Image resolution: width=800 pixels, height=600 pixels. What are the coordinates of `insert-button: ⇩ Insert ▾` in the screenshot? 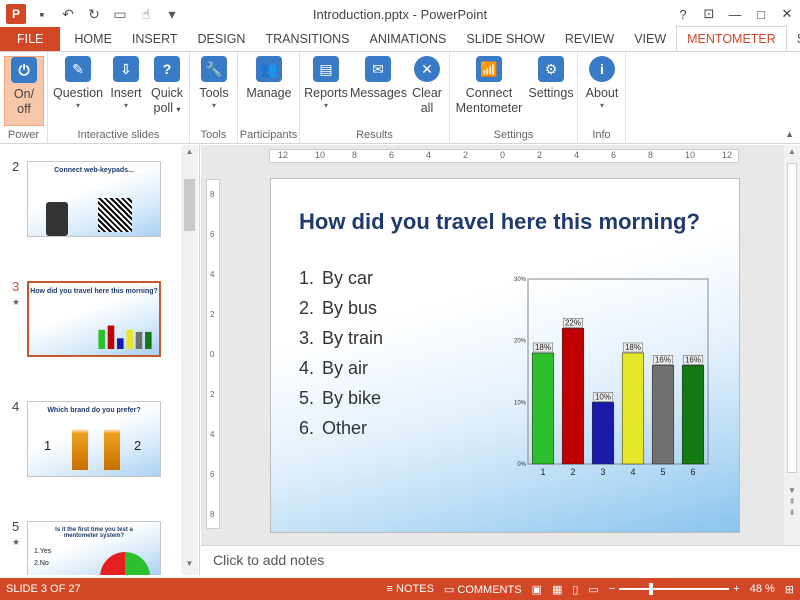 It's located at (126, 83).